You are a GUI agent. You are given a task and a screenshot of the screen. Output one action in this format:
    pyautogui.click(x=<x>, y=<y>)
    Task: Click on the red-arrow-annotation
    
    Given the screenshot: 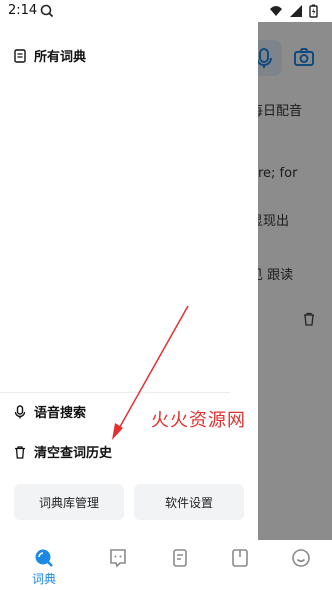 What is the action you would take?
    pyautogui.click(x=150, y=372)
    